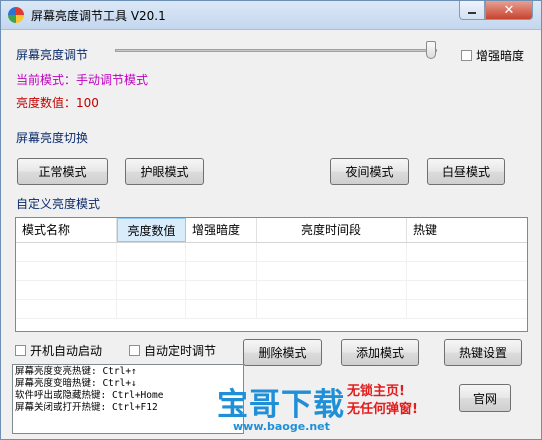 The width and height of the screenshot is (542, 440). Describe the element at coordinates (180, 351) in the screenshot. I see `timed-adjust-label: 自动定时调节` at that location.